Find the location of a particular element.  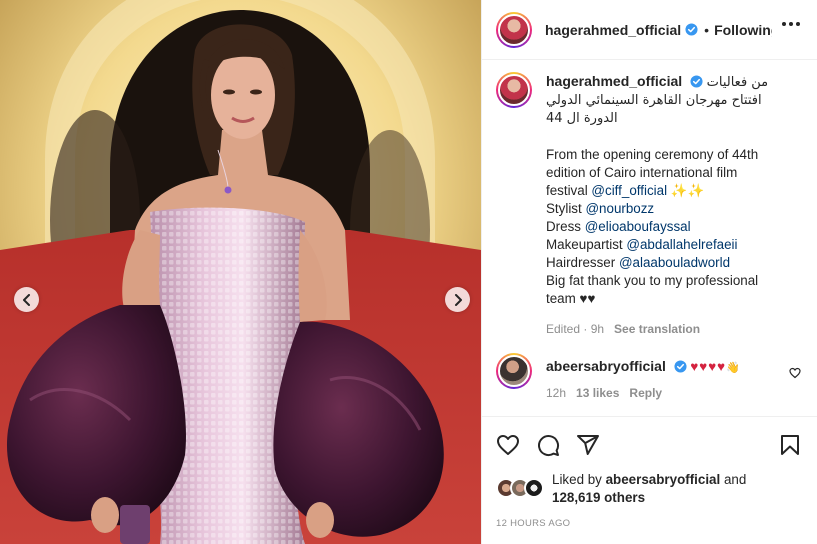

caption-thanks-line: team ♥♥ is located at coordinates (571, 298).